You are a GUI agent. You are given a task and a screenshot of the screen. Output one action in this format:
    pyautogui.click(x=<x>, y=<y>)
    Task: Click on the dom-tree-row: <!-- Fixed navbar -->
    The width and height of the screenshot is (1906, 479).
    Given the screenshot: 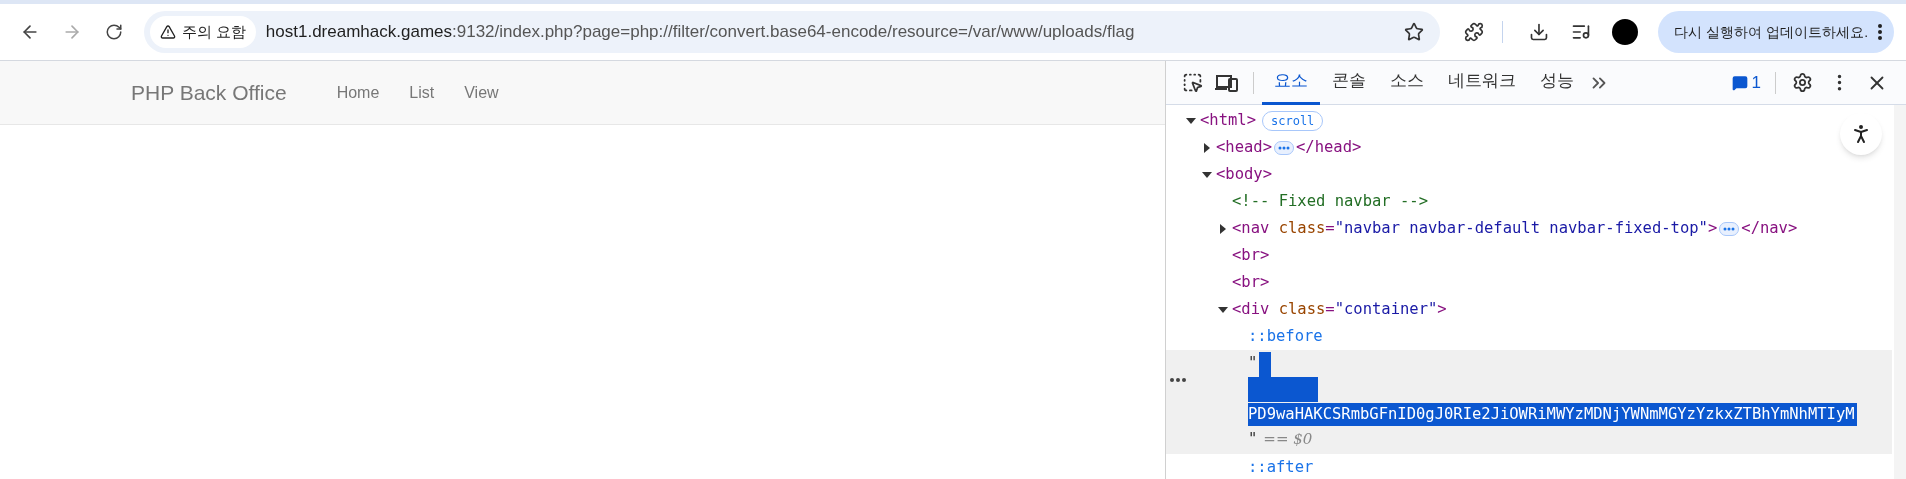 What is the action you would take?
    pyautogui.click(x=1529, y=201)
    